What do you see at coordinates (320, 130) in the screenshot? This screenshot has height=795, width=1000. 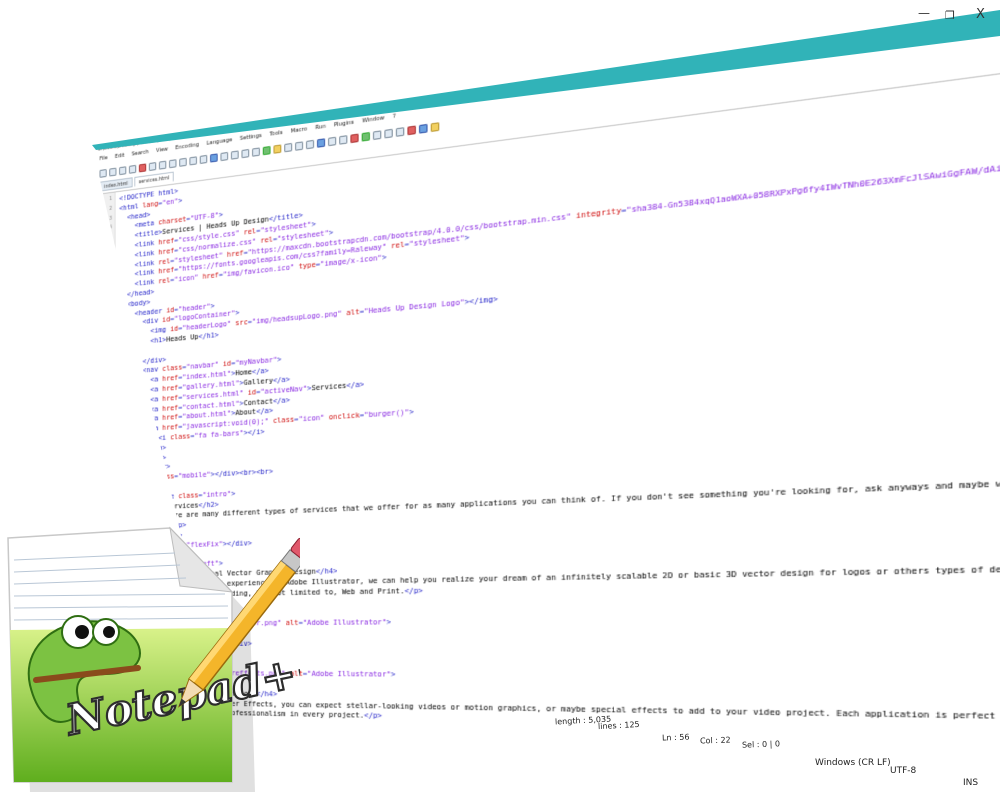 I see `menu-item-run: Run` at bounding box center [320, 130].